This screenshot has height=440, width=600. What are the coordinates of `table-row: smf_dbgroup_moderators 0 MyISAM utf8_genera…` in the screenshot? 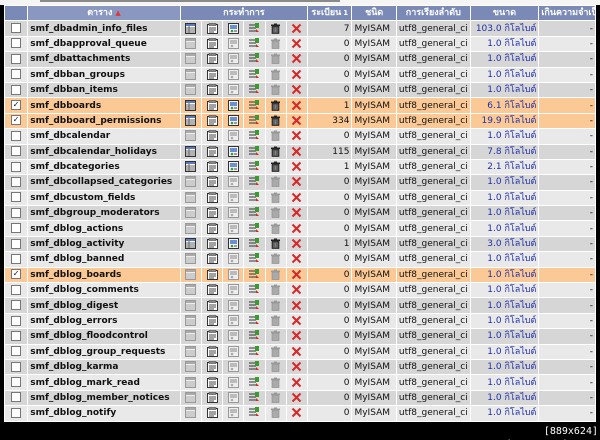 It's located at (300, 213).